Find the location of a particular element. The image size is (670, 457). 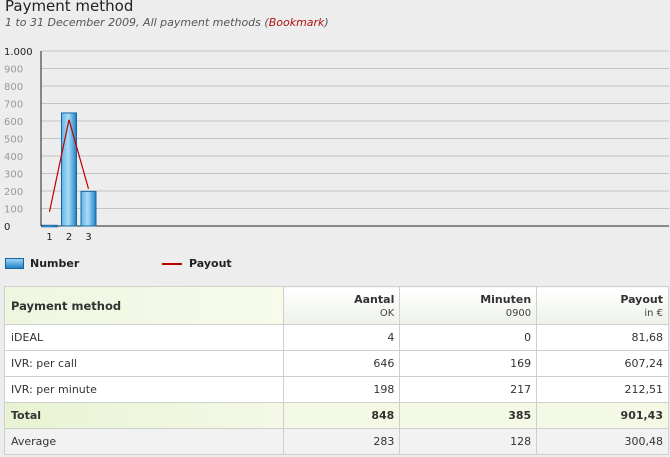

subtitle-suffix: ) is located at coordinates (326, 22).